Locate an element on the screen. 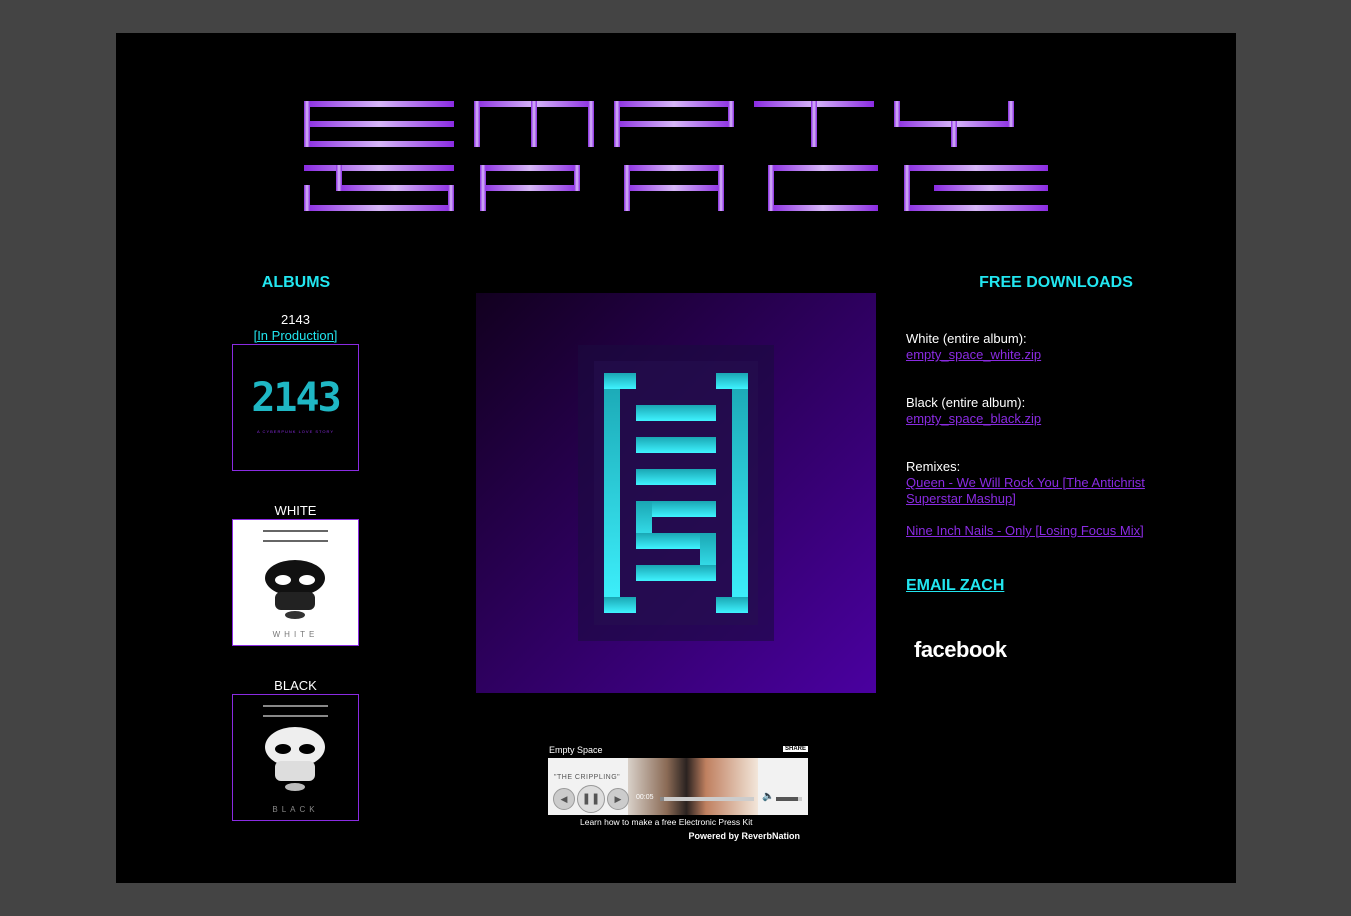  download-white-label: White (entire album): is located at coordinates (966, 338).